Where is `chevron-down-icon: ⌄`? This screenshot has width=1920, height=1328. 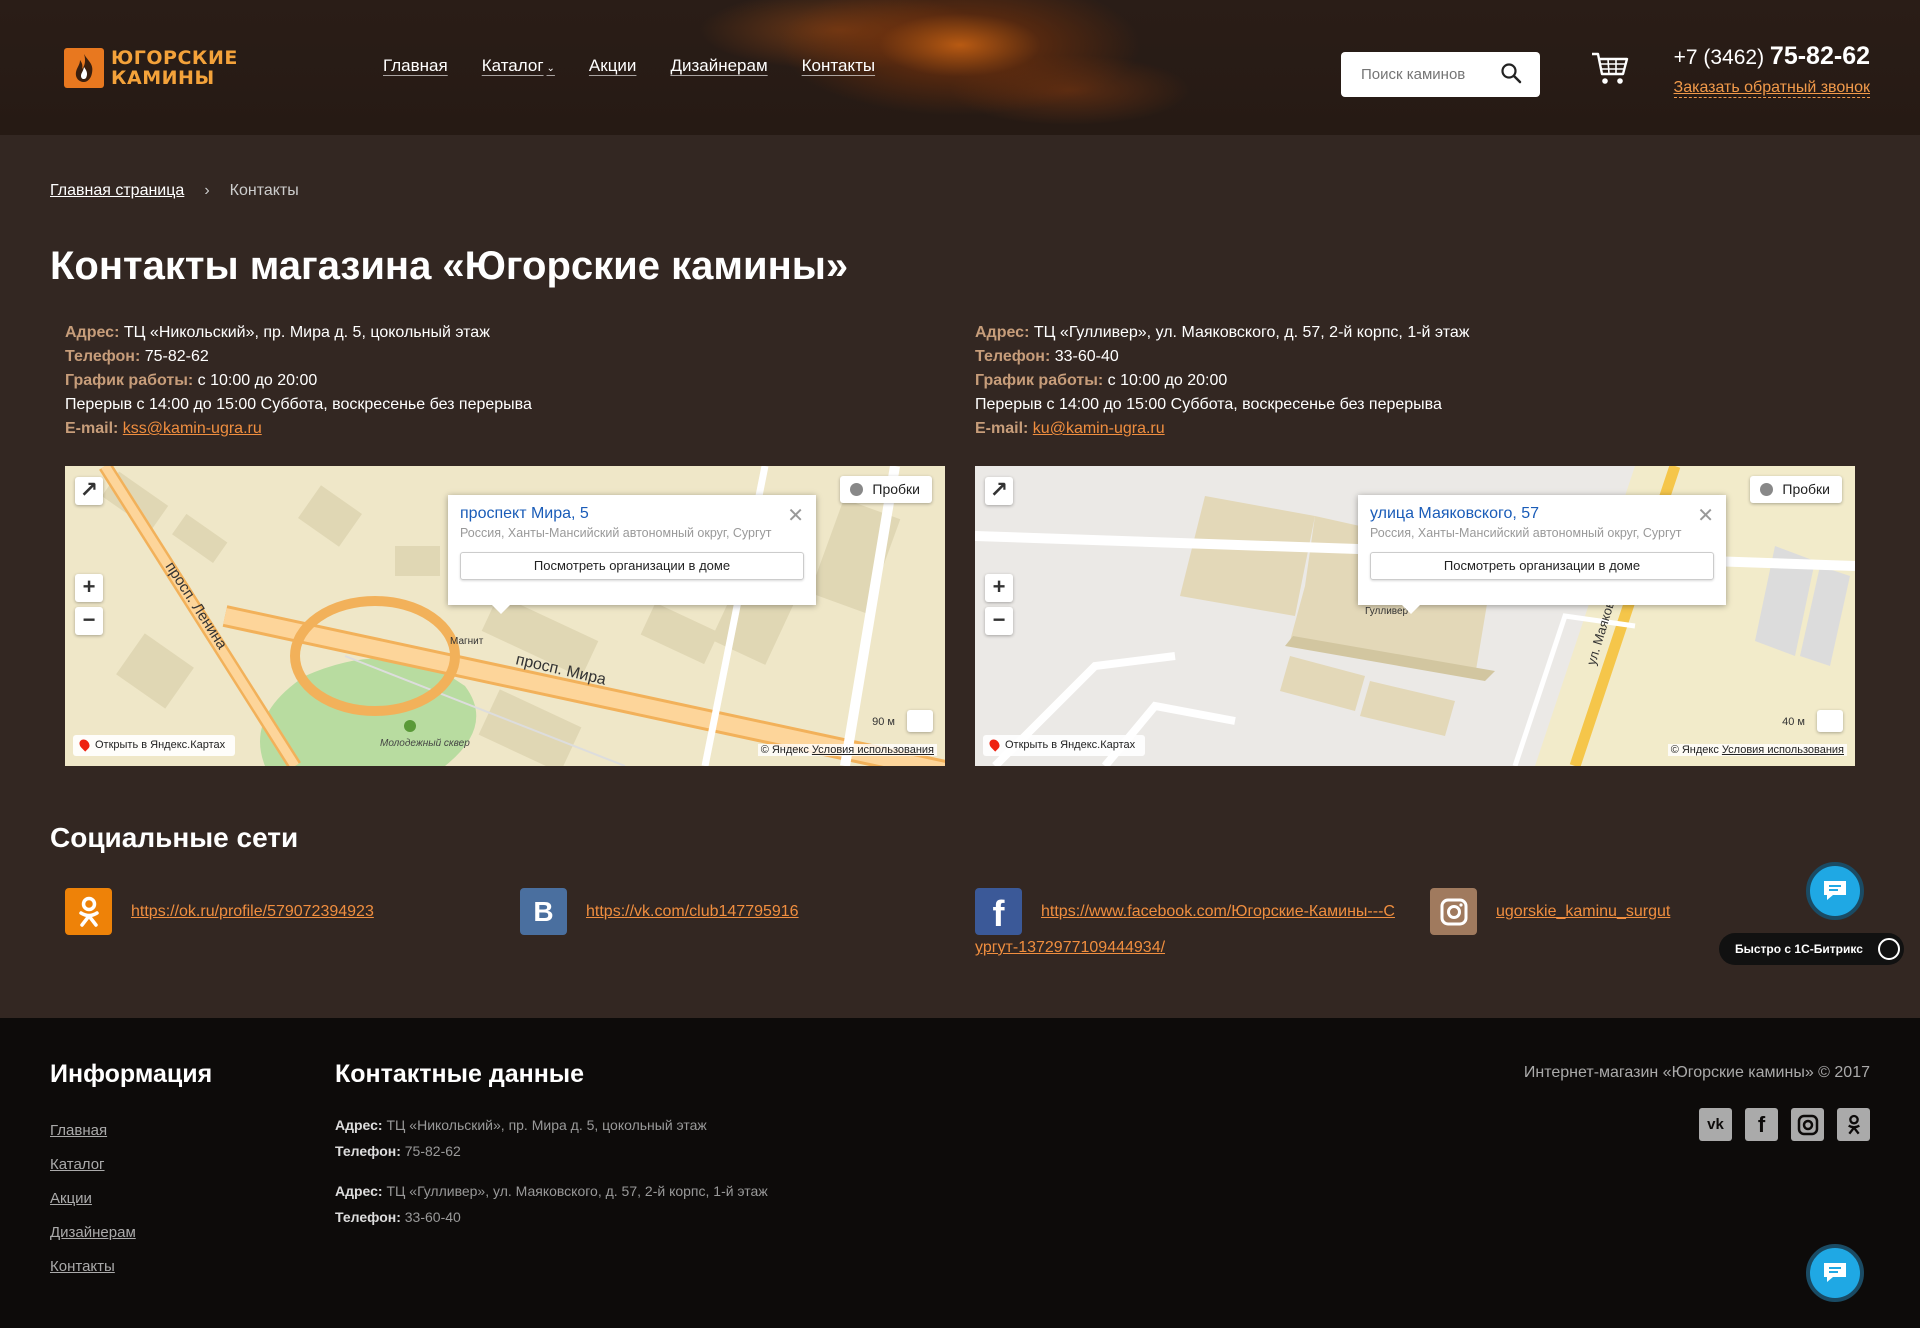 chevron-down-icon: ⌄ is located at coordinates (550, 68).